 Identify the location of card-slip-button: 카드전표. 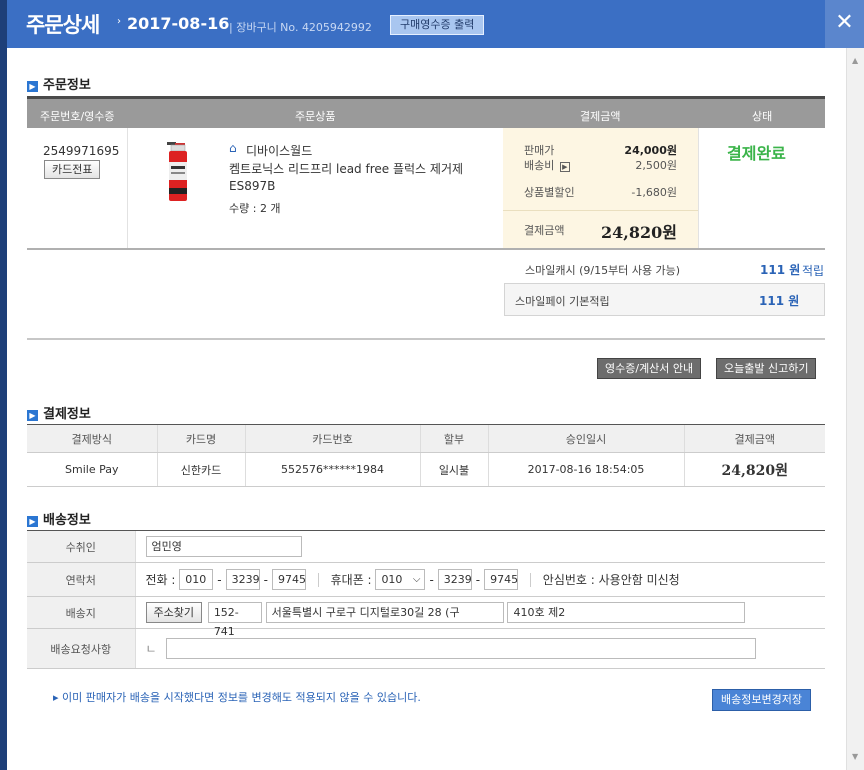
(72, 169).